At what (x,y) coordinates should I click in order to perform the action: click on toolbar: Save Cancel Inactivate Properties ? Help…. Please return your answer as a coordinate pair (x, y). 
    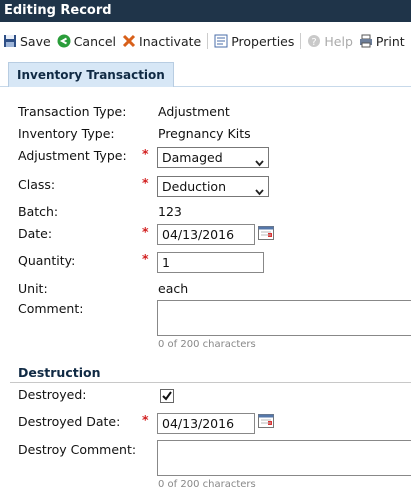
    Looking at the image, I should click on (205, 41).